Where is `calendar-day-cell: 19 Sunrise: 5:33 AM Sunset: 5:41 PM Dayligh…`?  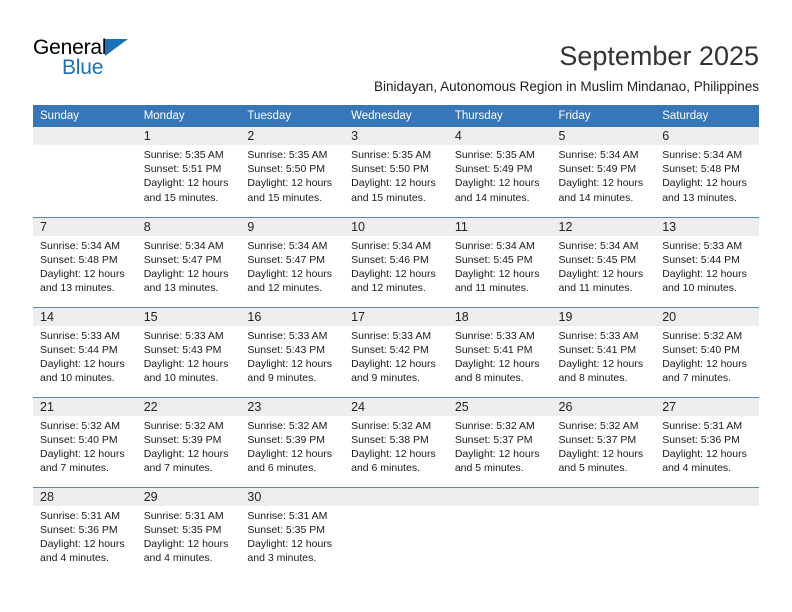
calendar-day-cell: 19 Sunrise: 5:33 AM Sunset: 5:41 PM Dayligh… is located at coordinates (603, 351).